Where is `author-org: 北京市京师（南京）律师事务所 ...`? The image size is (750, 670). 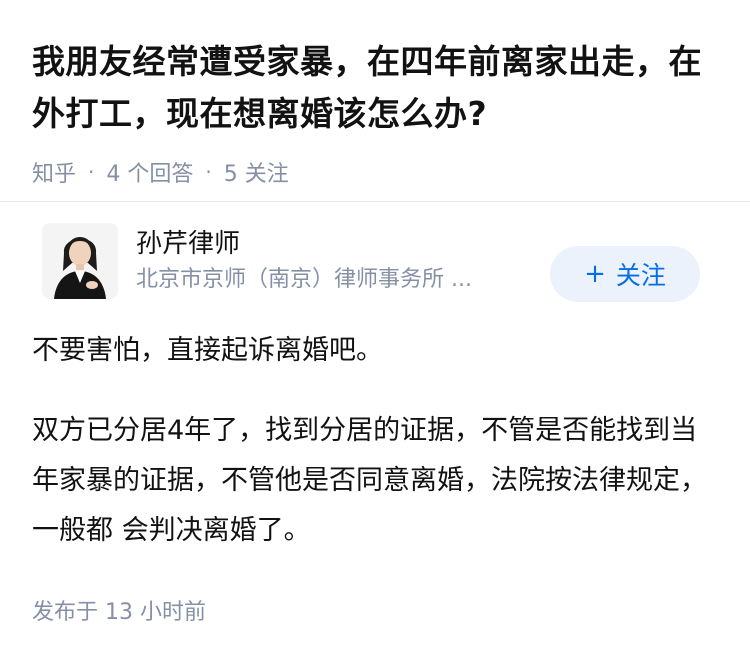
author-org: 北京市京师（南京）律师事务所 ... is located at coordinates (304, 279).